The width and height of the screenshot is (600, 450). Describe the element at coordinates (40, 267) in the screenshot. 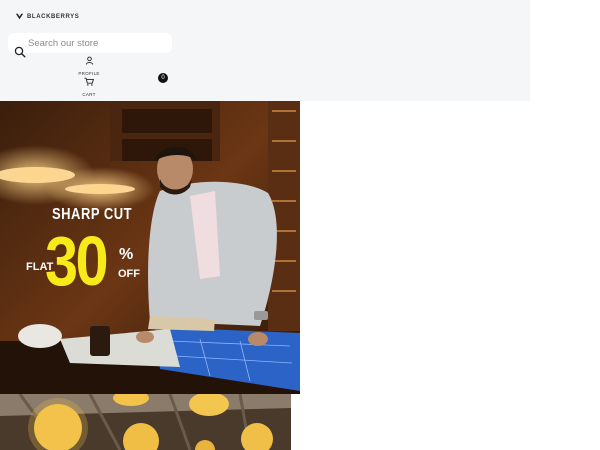

I see `promo-flat-label: FLAT` at that location.